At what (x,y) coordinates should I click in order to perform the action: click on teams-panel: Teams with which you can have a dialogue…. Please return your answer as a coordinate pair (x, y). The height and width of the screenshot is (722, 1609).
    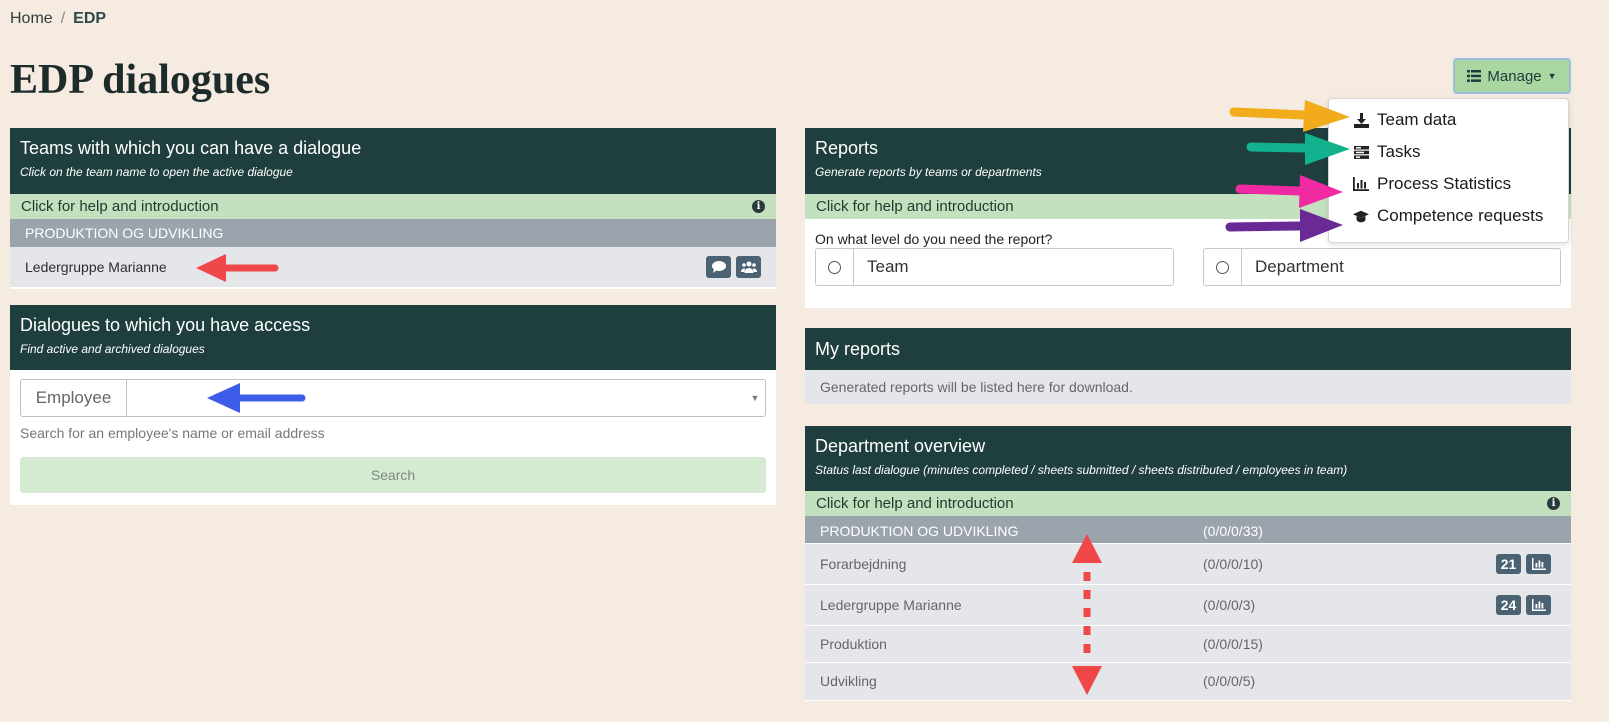
    Looking at the image, I should click on (393, 208).